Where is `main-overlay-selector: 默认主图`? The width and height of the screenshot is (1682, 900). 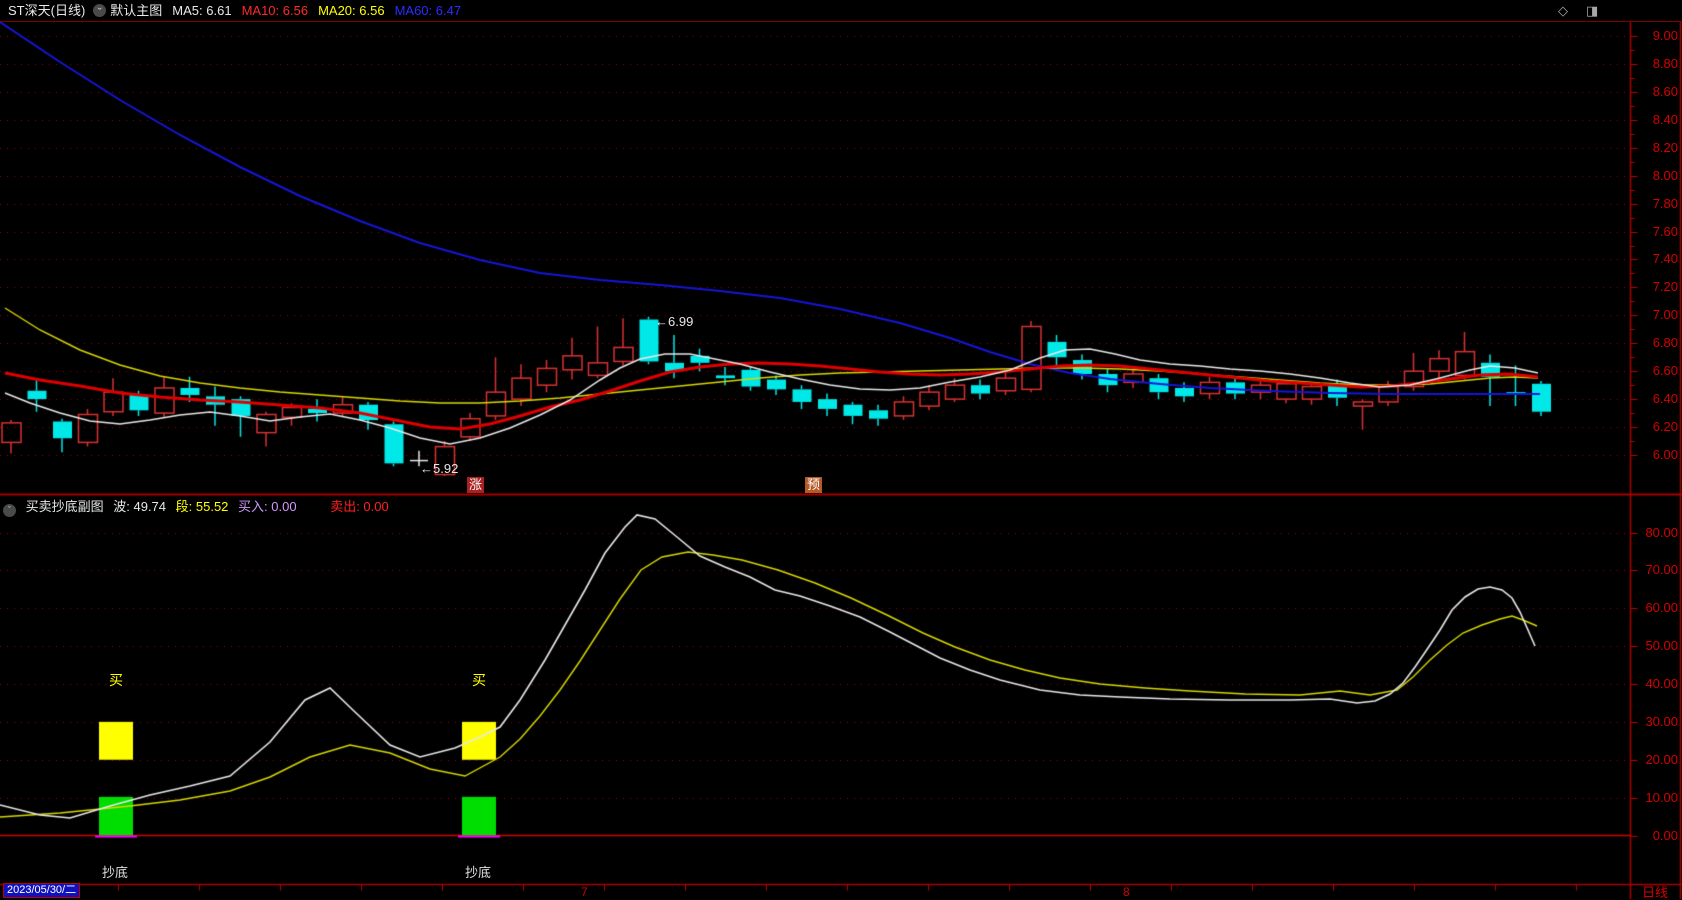 main-overlay-selector: 默认主图 is located at coordinates (136, 10).